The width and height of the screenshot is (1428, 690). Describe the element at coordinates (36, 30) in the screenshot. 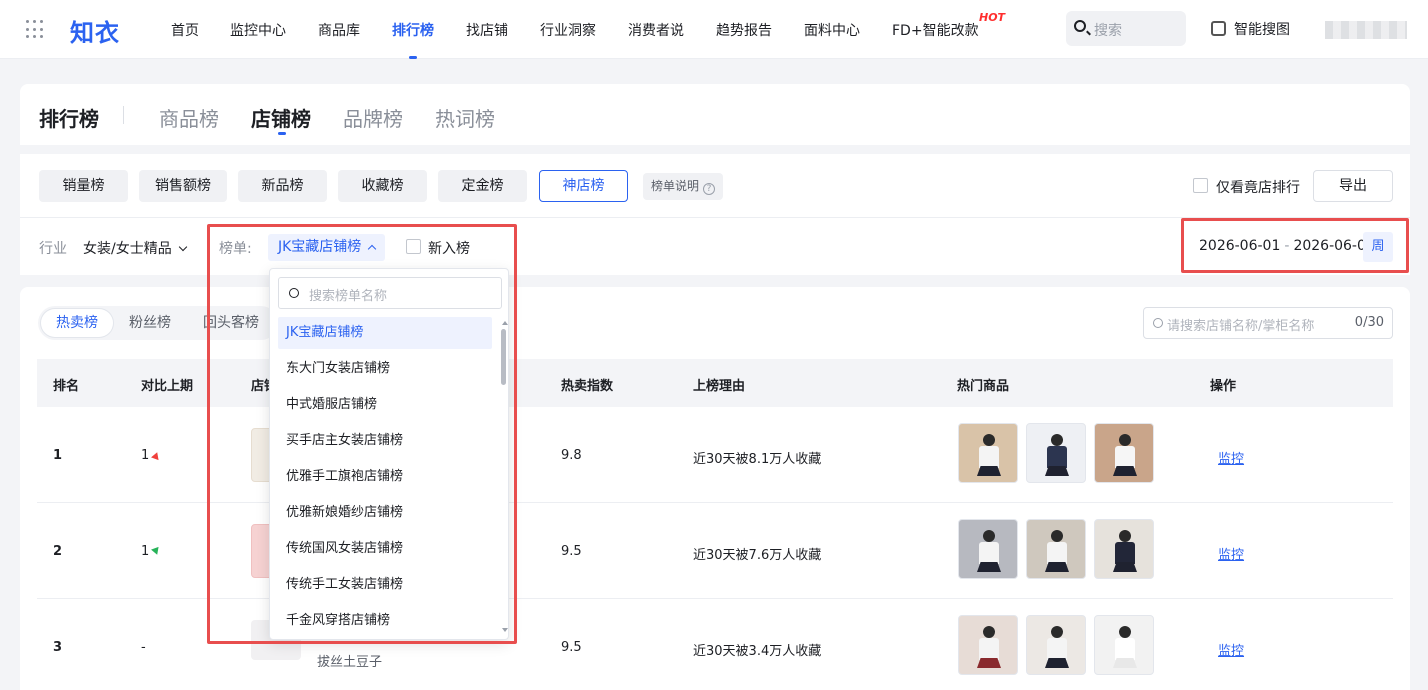

I see `app-grid-icon` at that location.